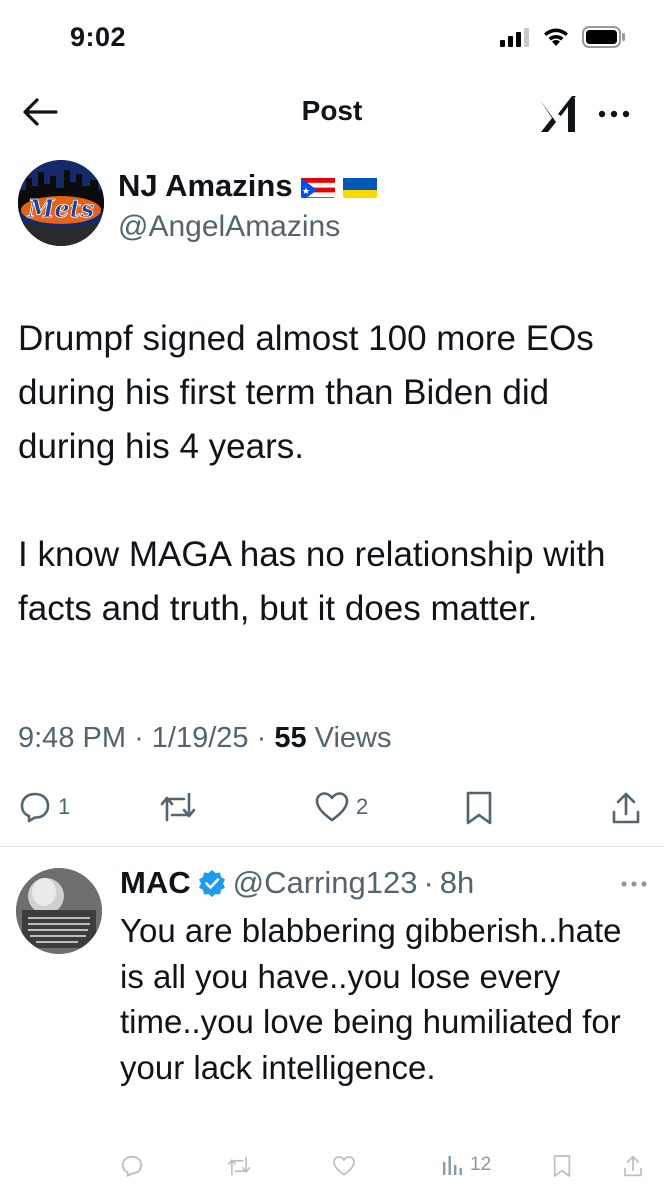 The image size is (664, 1200). I want to click on tweet-time: 9:48 PM, so click(72, 738).